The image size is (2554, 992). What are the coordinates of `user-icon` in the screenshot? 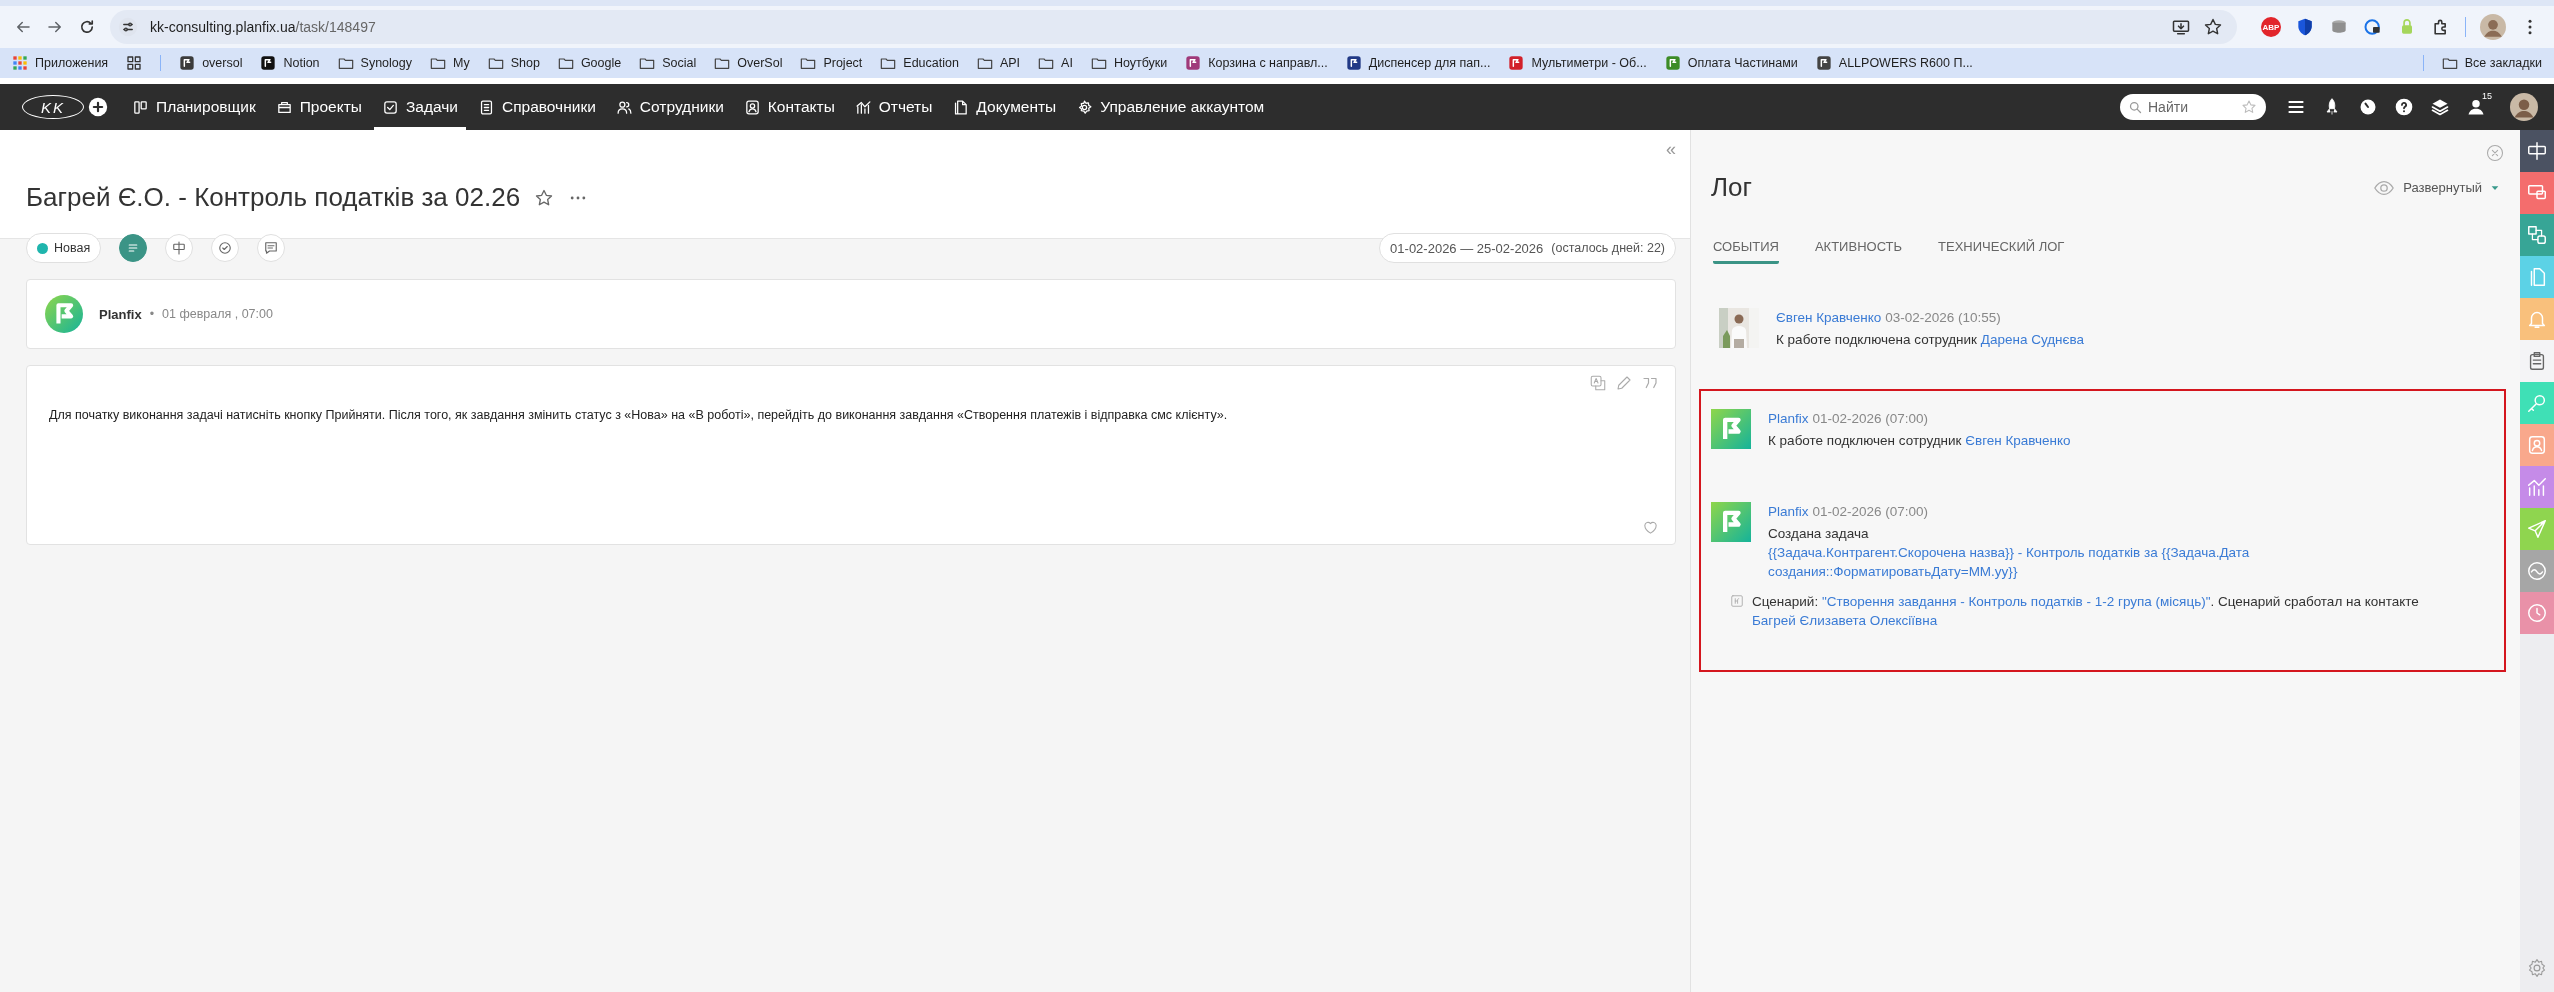 It's located at (2476, 107).